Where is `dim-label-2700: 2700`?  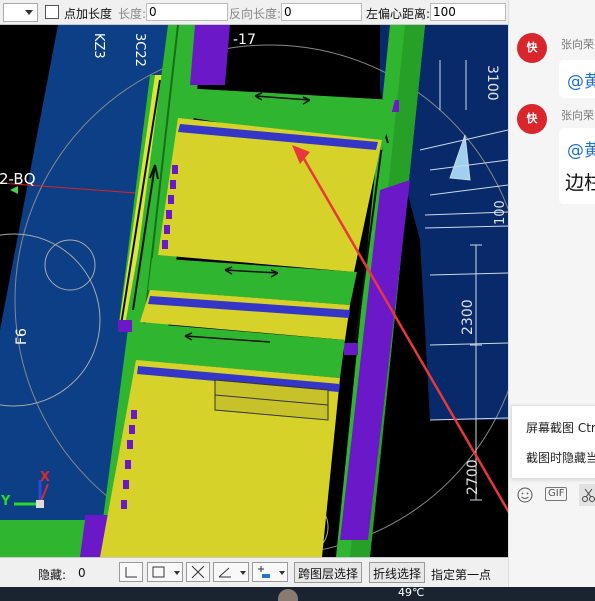
dim-label-2700: 2700 is located at coordinates (473, 477).